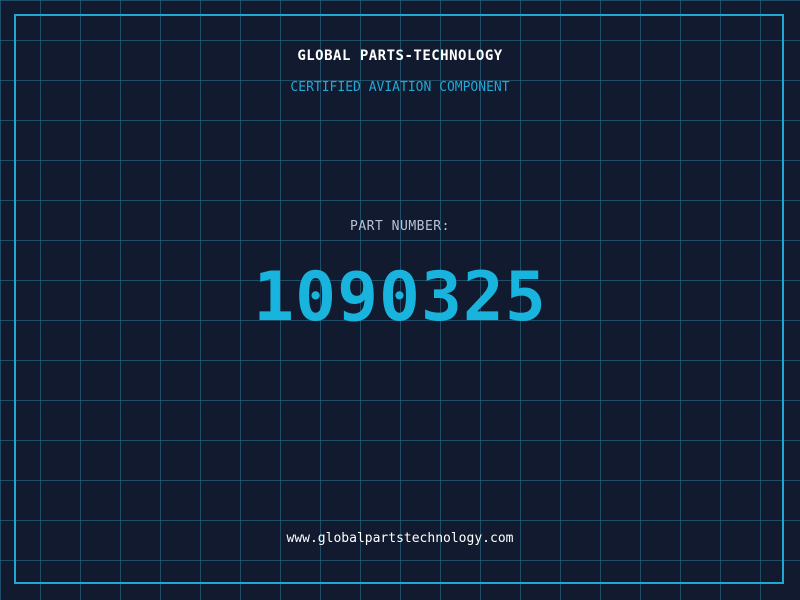  What do you see at coordinates (400, 87) in the screenshot?
I see `certification-tagline: CERTIFIED AVIATION COMPONENT` at bounding box center [400, 87].